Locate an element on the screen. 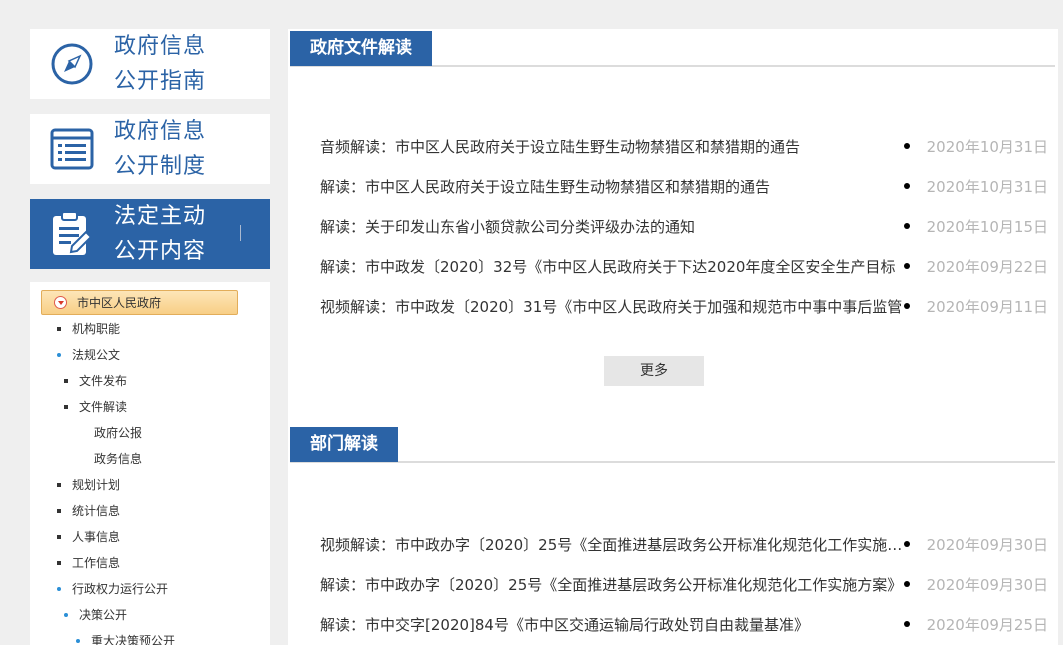 The image size is (1063, 645). card-statutory-disclosure: 法定主动 公开内容 is located at coordinates (150, 234).